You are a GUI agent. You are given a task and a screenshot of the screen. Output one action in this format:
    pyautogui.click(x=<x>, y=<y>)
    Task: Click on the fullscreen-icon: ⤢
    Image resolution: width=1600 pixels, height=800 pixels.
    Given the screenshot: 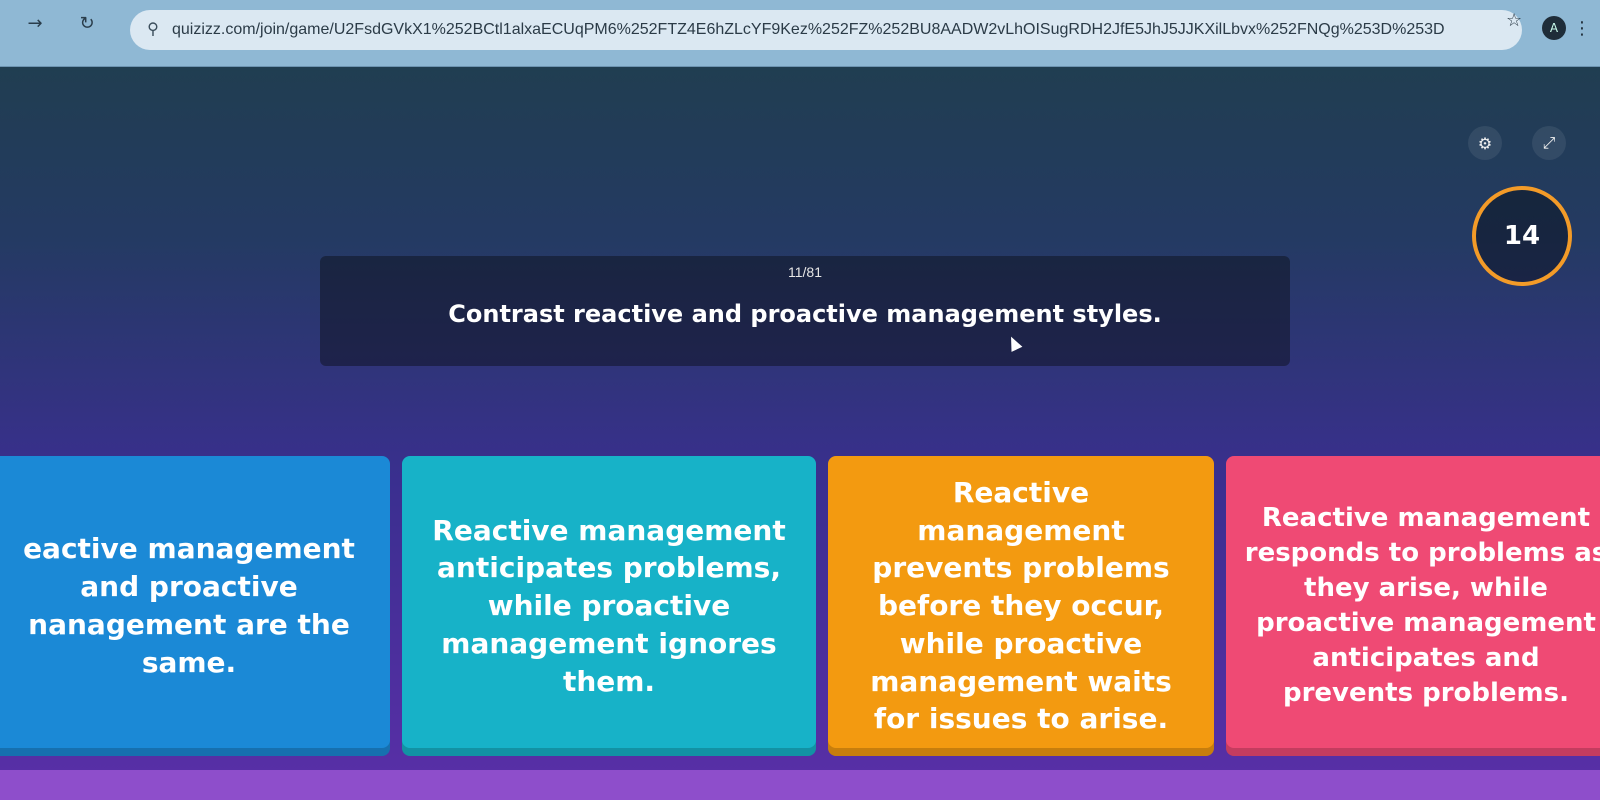 What is the action you would take?
    pyautogui.click(x=1549, y=143)
    